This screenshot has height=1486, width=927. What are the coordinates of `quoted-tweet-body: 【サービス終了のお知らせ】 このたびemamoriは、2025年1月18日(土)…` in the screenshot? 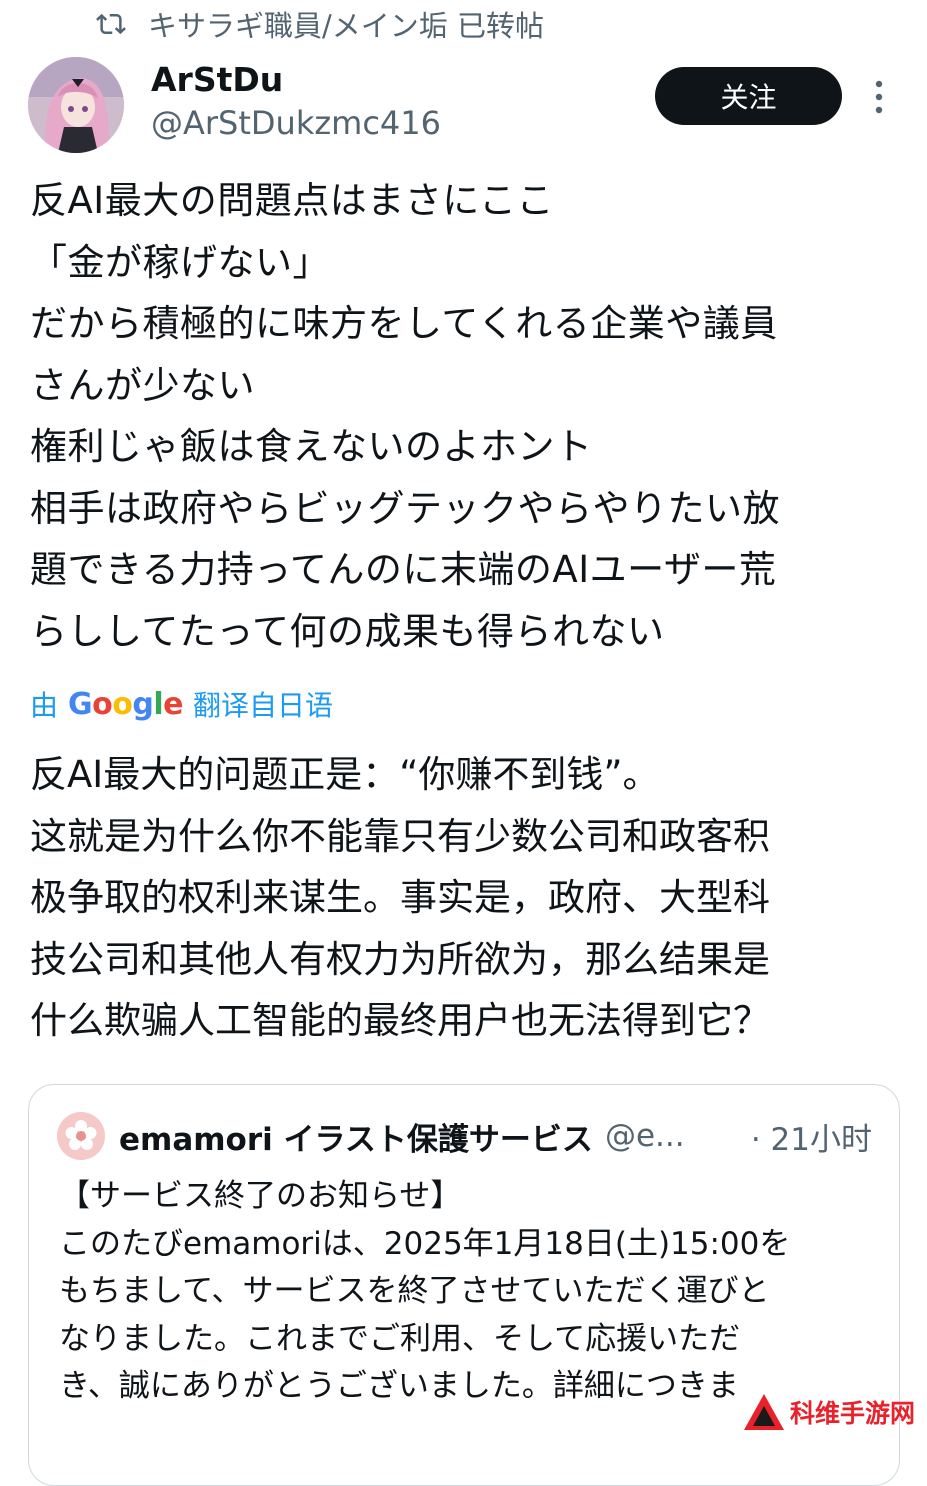 It's located at (469, 1292).